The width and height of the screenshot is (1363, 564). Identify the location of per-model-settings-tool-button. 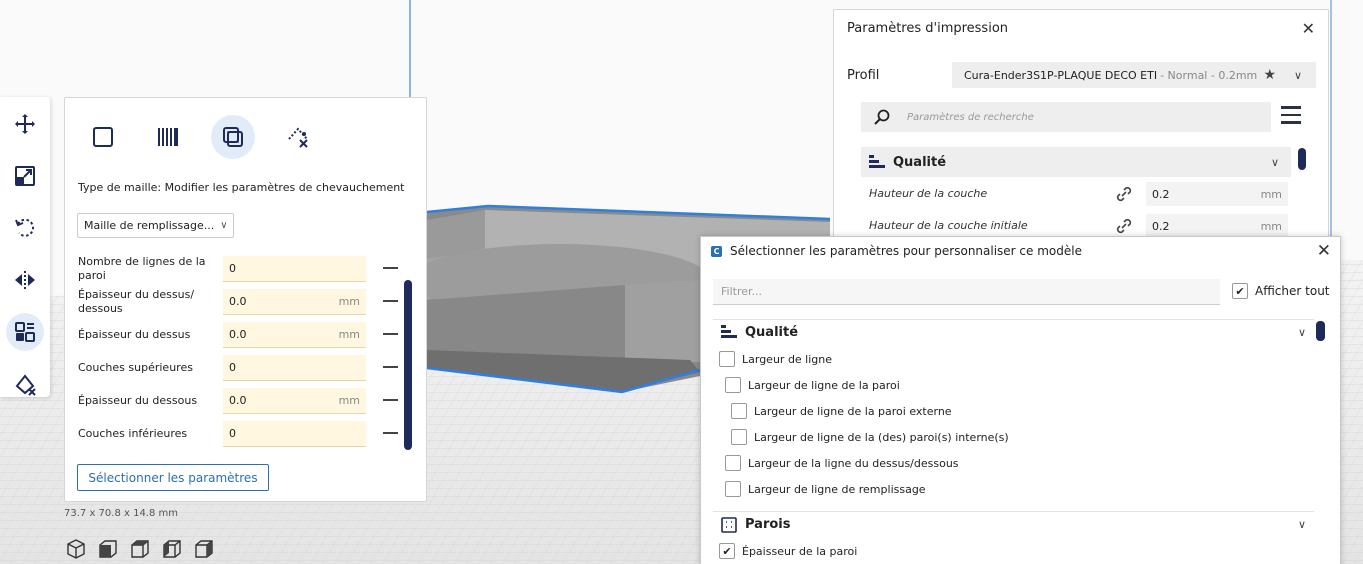
(25, 332).